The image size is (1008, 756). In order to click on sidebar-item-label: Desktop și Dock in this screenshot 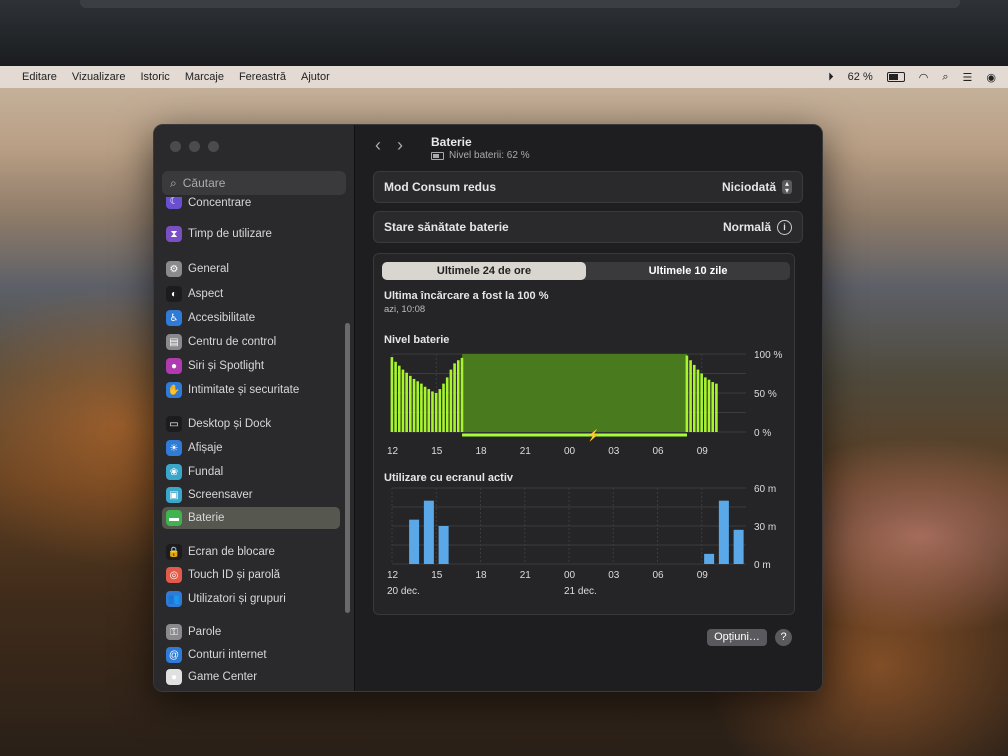, I will do `click(230, 424)`.